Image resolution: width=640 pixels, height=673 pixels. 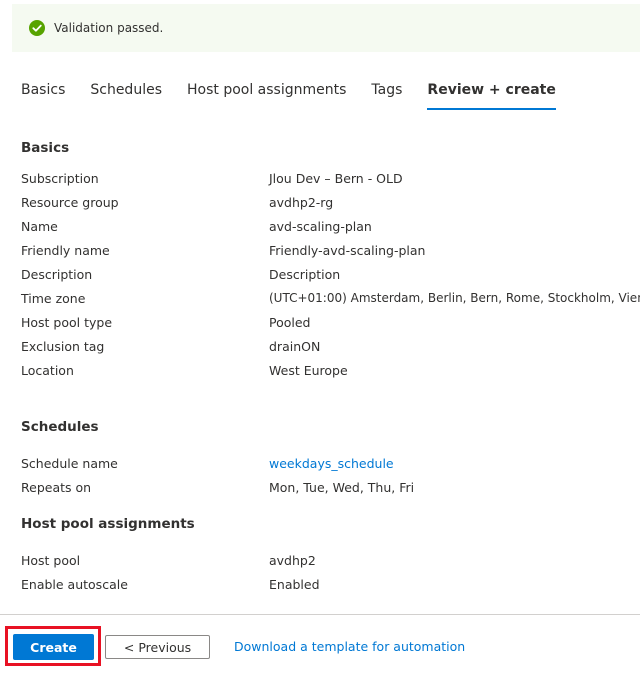 I want to click on summary-row-exclusion-tag: Exclusion tag drainON, so click(x=330, y=349).